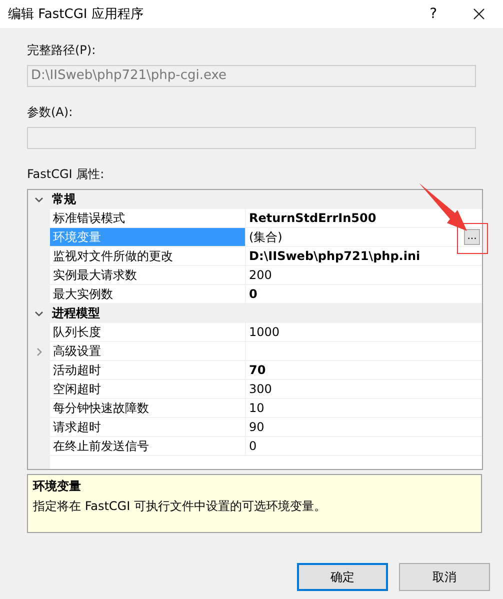  Describe the element at coordinates (265, 237) in the screenshot. I see `property-value: (集合)` at that location.